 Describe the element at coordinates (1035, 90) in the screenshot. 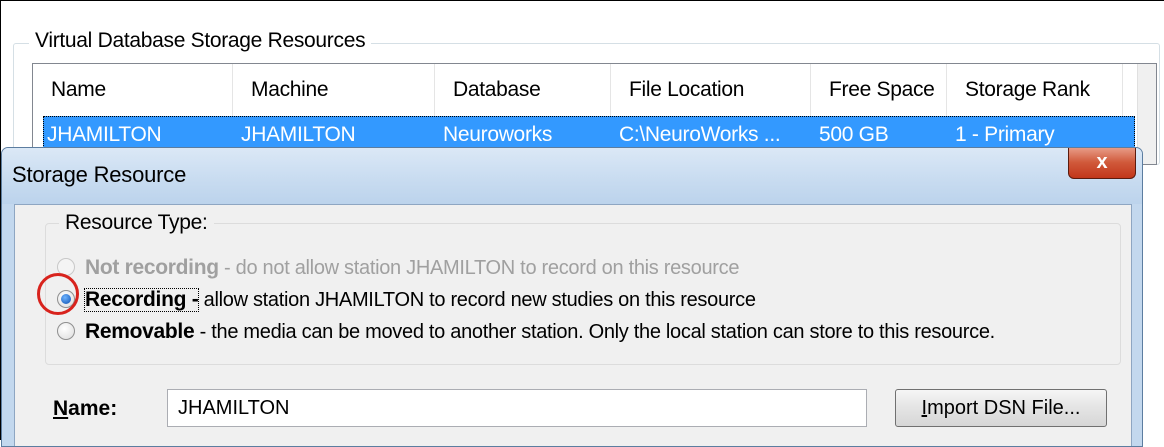

I see `column-header-storage-rank: Storage Rank` at that location.